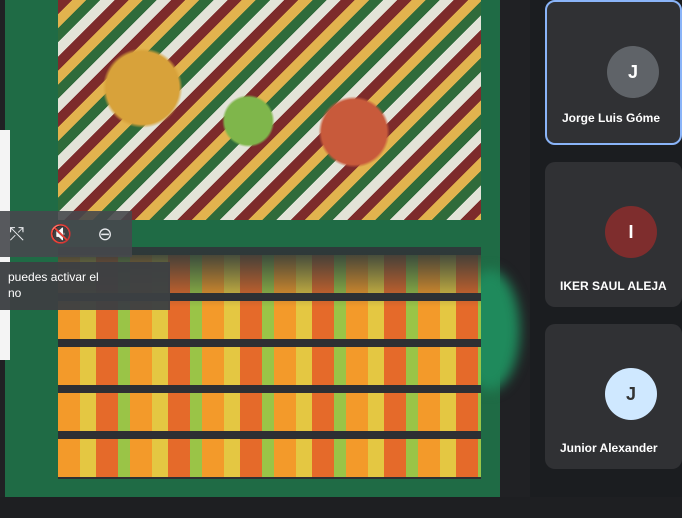 The height and width of the screenshot is (518, 682). What do you see at coordinates (105, 234) in the screenshot?
I see `minus-circle-icon: ⊖` at bounding box center [105, 234].